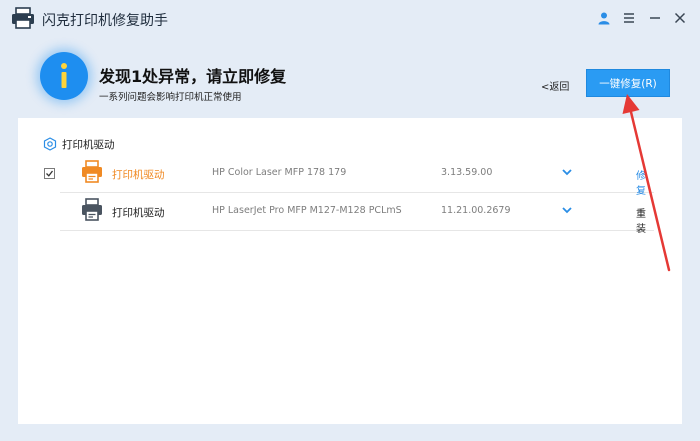 Image resolution: width=700 pixels, height=441 pixels. I want to click on fix-all-button: 一键修复(R), so click(628, 83).